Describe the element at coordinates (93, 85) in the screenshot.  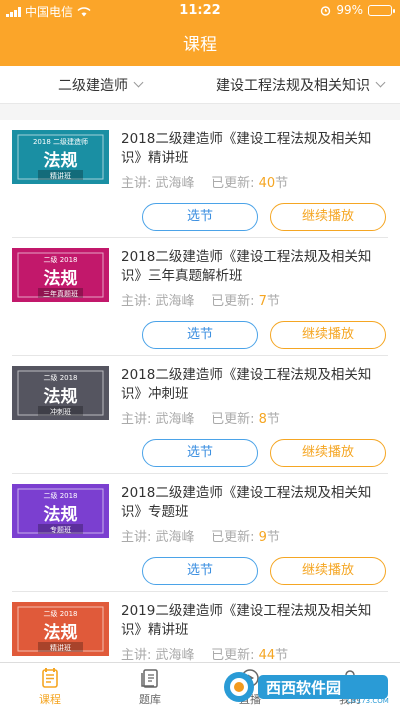
I see `filter-label: 二级建造师` at that location.